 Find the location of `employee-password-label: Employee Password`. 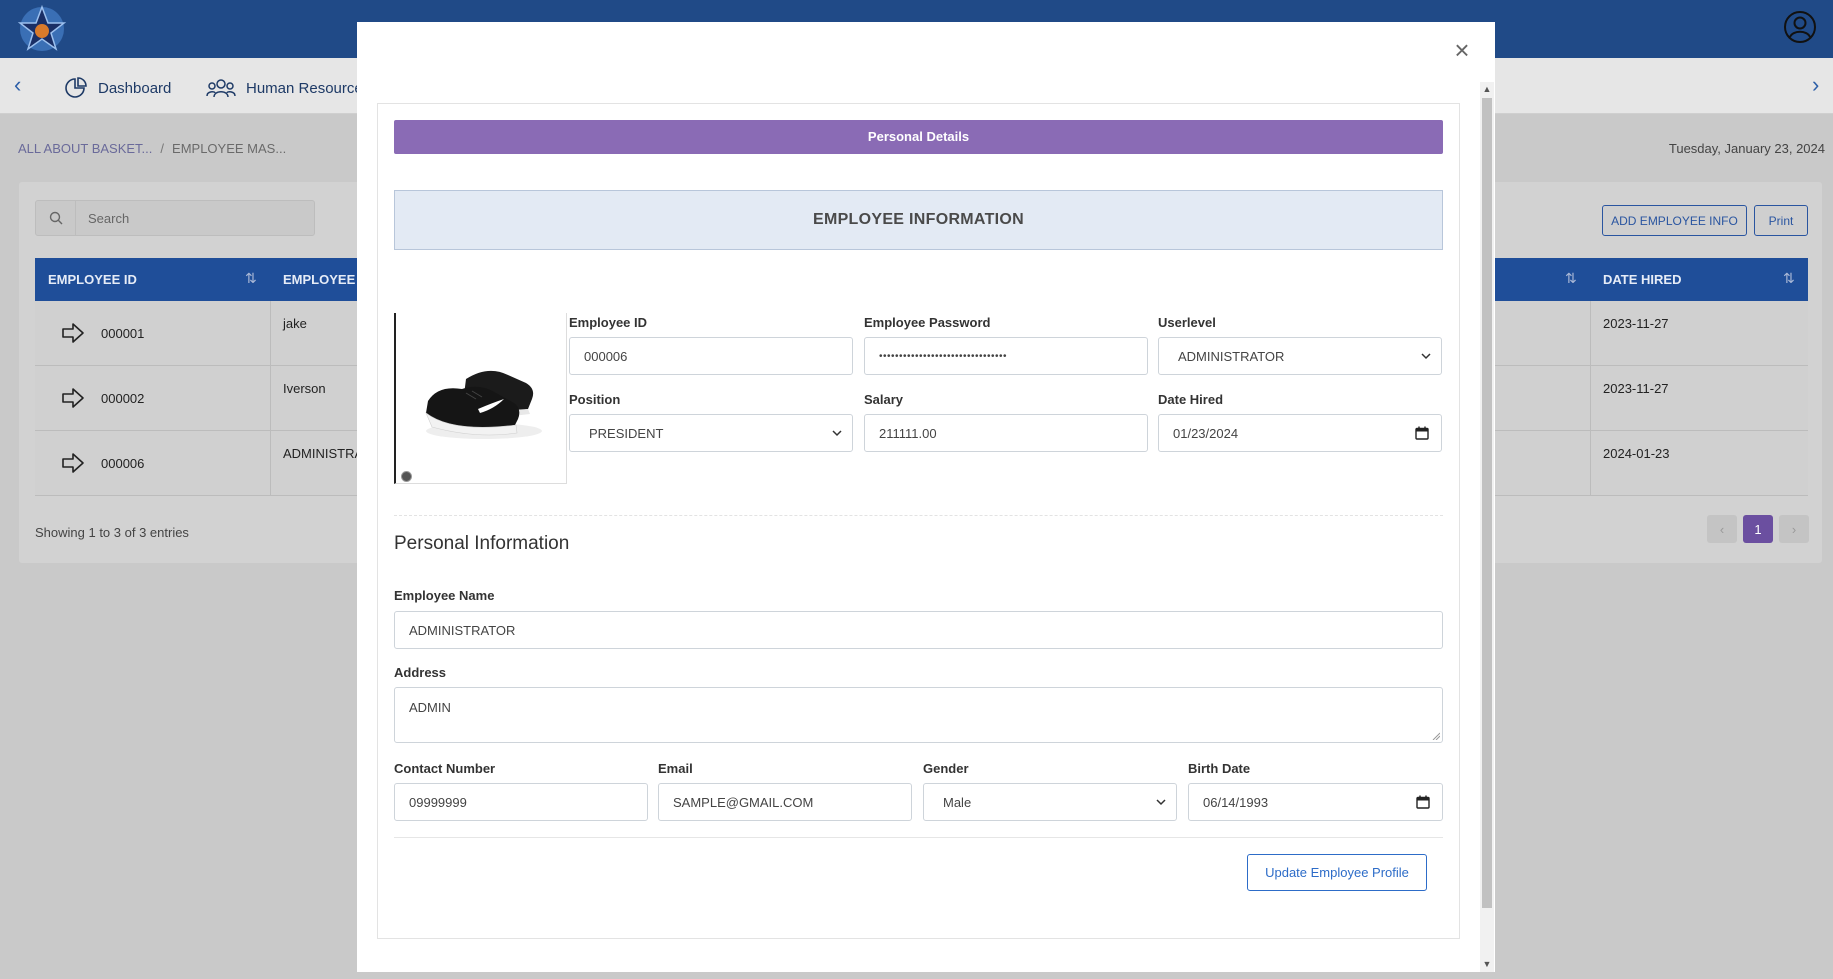

employee-password-label: Employee Password is located at coordinates (927, 322).